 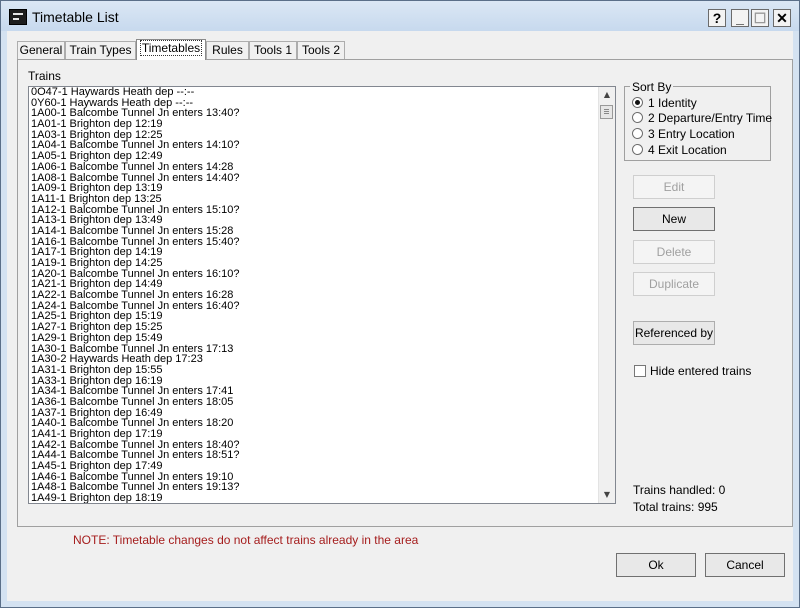 What do you see at coordinates (322, 338) in the screenshot?
I see `train-list-item: 1A29-1 Brighton dep 15:49` at bounding box center [322, 338].